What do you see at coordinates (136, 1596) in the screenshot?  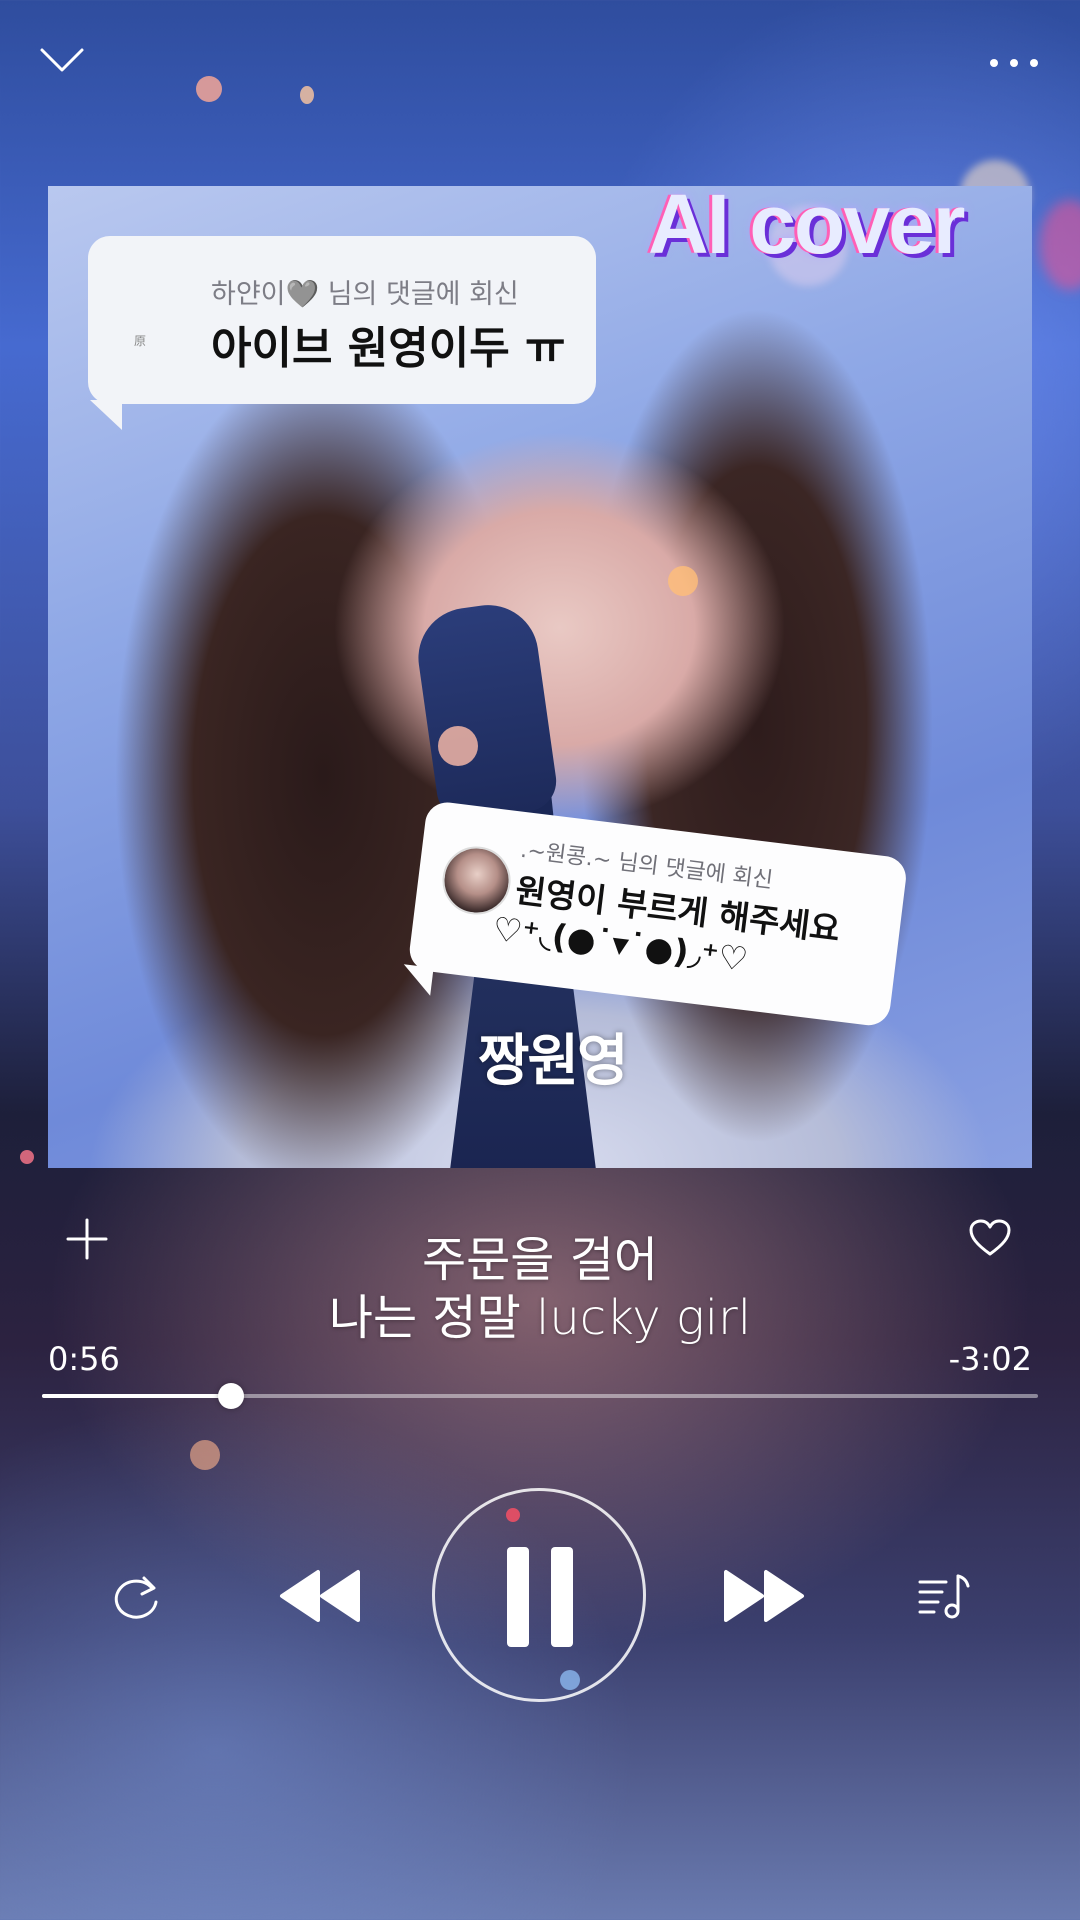 I see `repeat-icon` at bounding box center [136, 1596].